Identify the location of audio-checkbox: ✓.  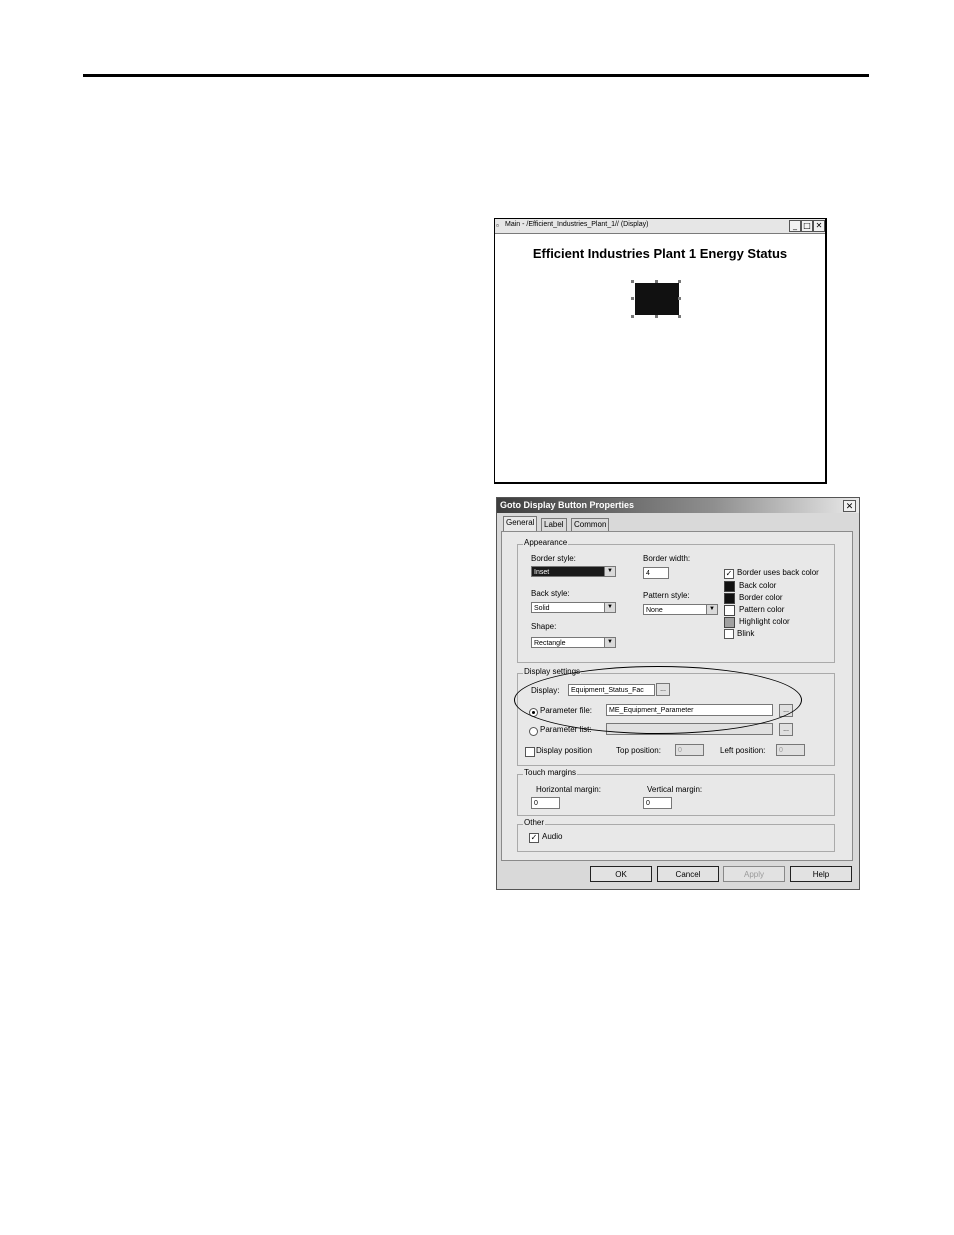
(534, 838).